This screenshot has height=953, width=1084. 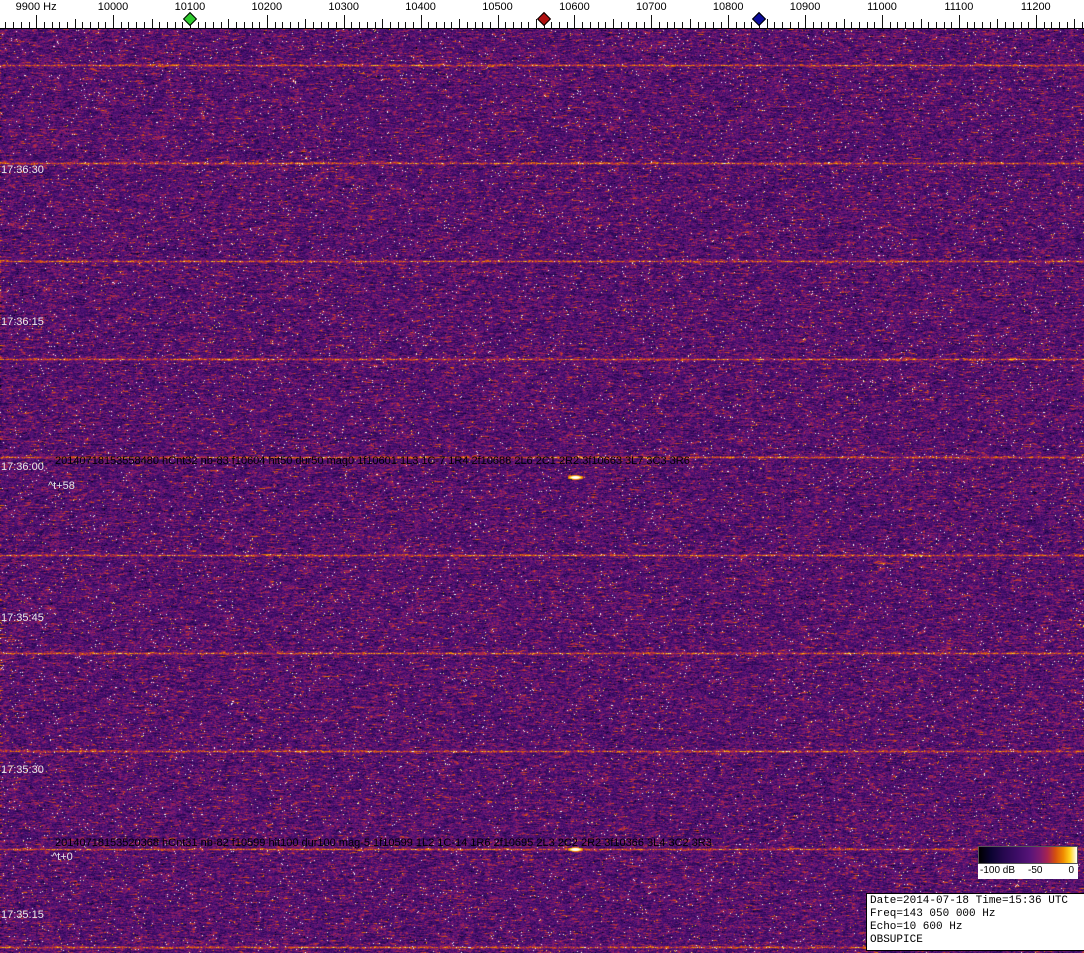 What do you see at coordinates (882, 7) in the screenshot?
I see `ruler-freq-label: 11000` at bounding box center [882, 7].